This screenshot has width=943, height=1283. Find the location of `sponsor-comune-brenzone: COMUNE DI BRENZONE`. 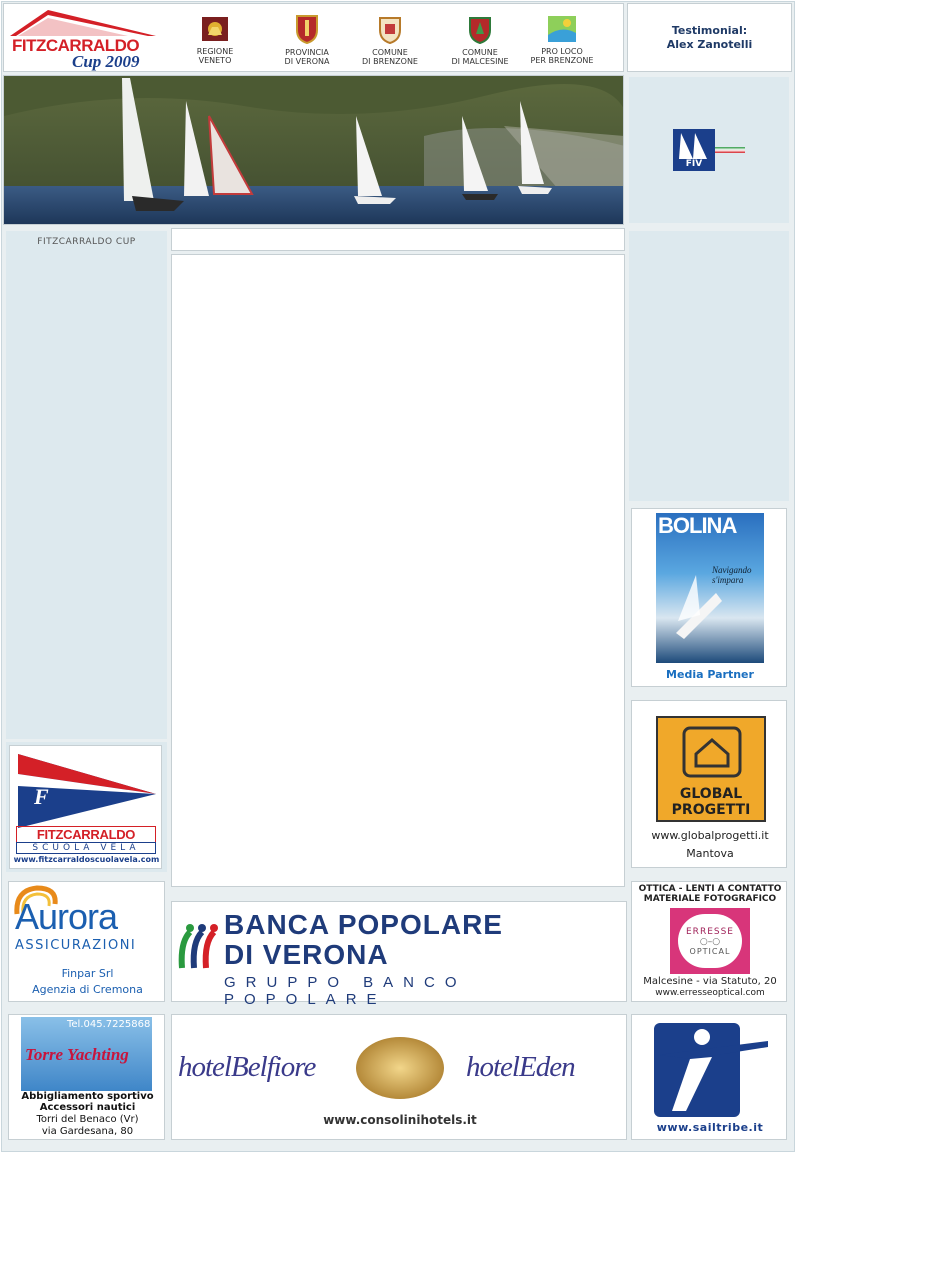

sponsor-comune-brenzone: COMUNE DI BRENZONE is located at coordinates (390, 40).